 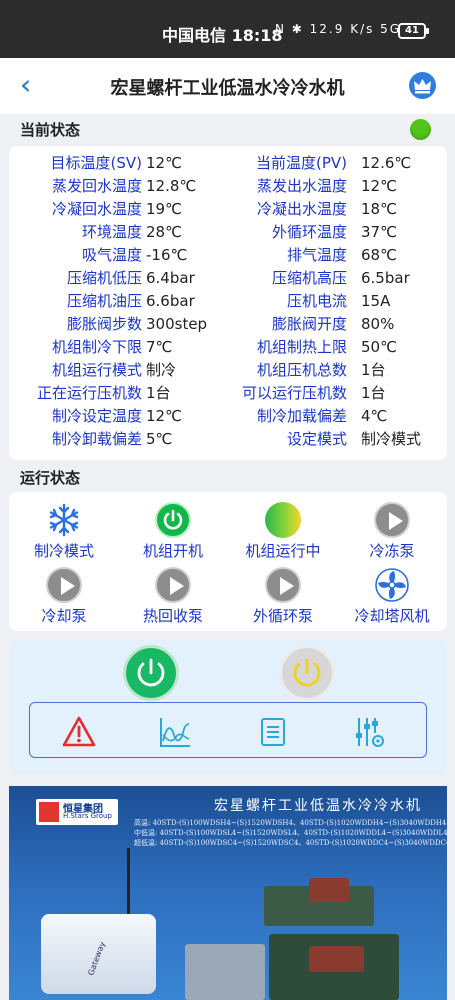 I want to click on param-value: 12.8℃, so click(x=171, y=186).